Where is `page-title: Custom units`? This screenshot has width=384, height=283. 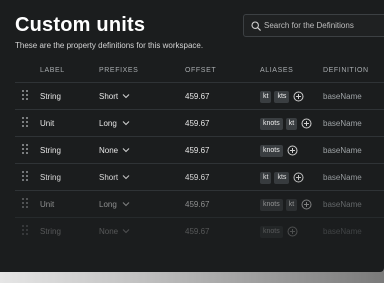 page-title: Custom units is located at coordinates (80, 25).